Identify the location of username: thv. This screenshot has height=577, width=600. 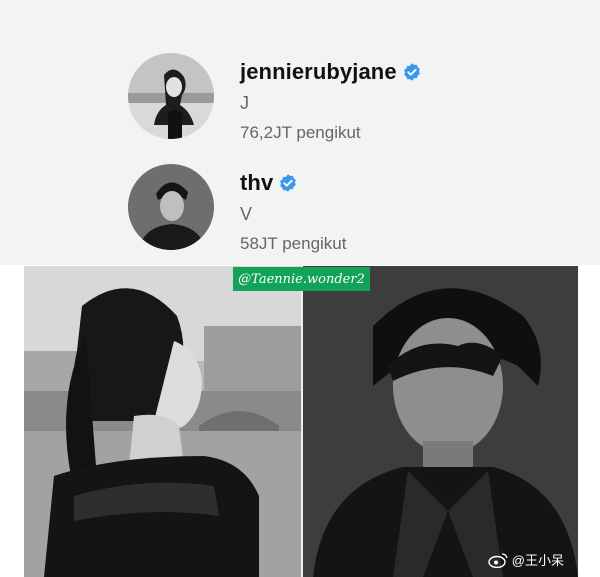
(256, 183).